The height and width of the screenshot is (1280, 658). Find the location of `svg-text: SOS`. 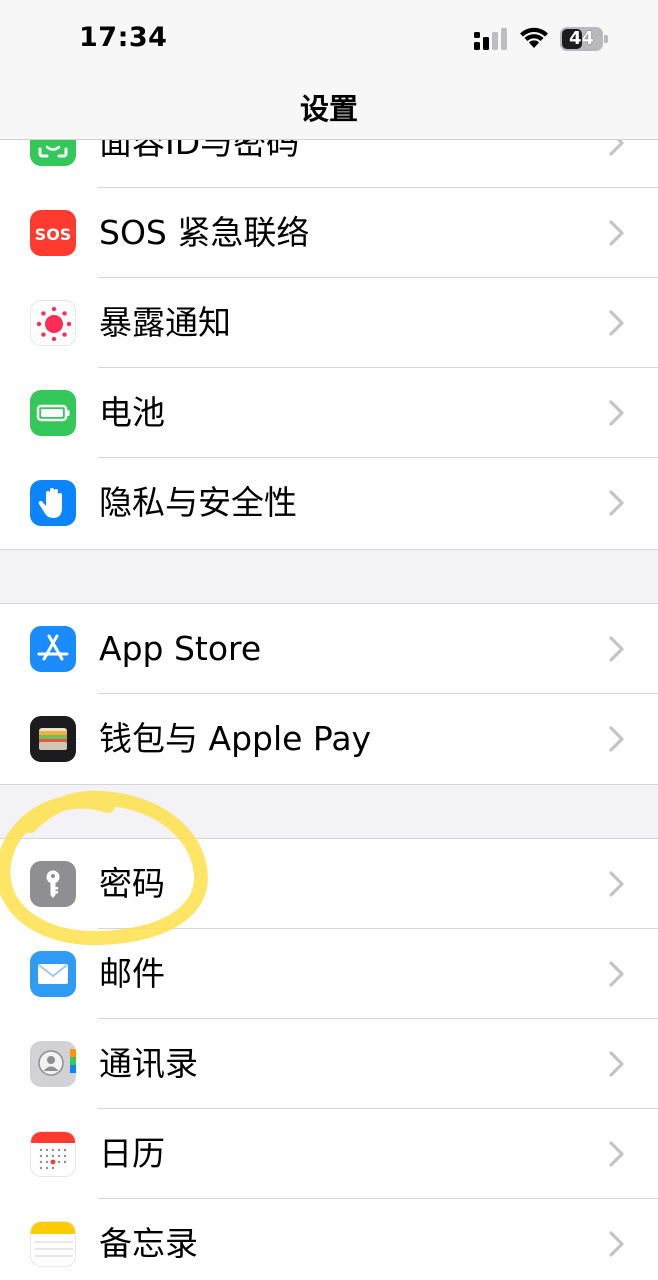

svg-text: SOS is located at coordinates (53, 234).